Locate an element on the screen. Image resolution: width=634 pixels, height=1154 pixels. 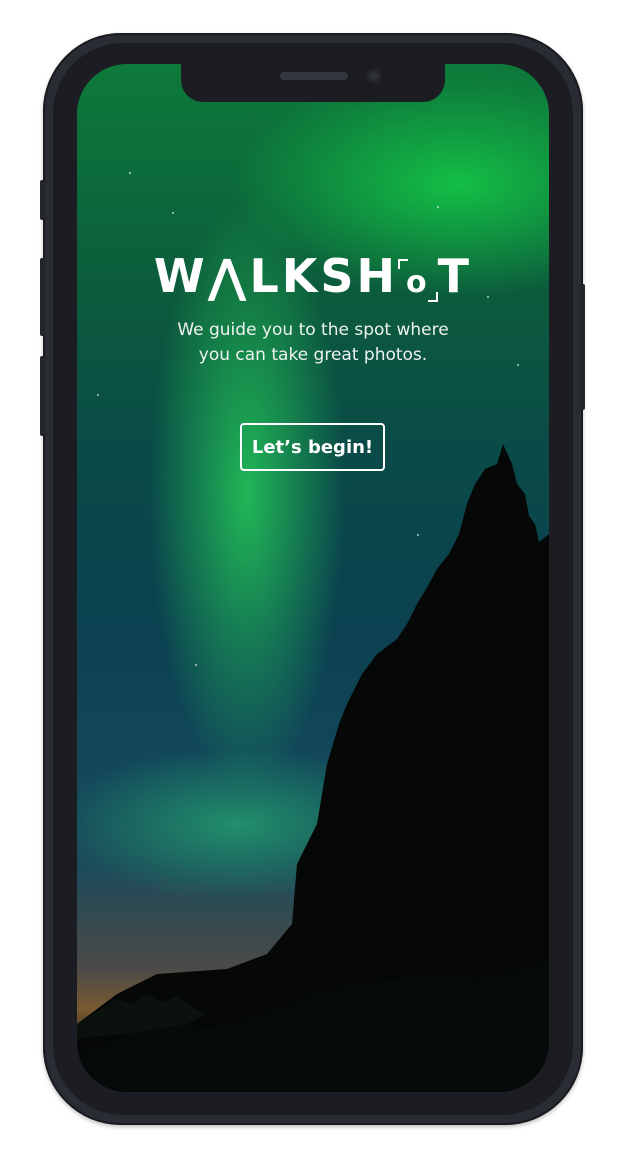
logo-viewfinder-o: o is located at coordinates (418, 280).